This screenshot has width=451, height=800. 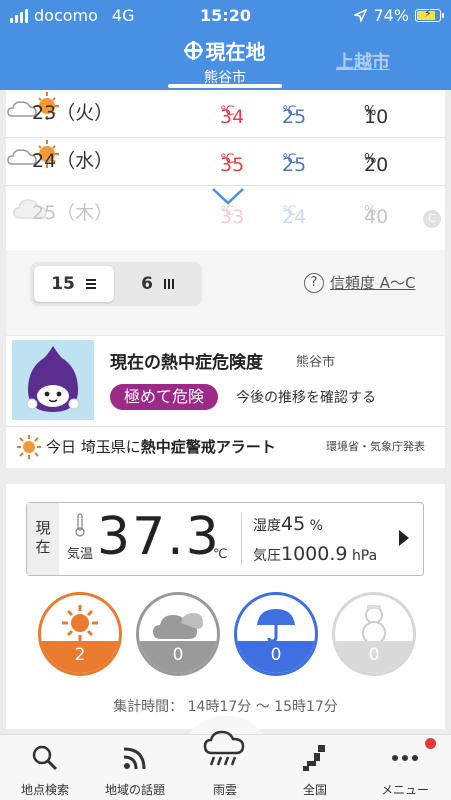 What do you see at coordinates (404, 538) in the screenshot?
I see `chevron-right-icon` at bounding box center [404, 538].